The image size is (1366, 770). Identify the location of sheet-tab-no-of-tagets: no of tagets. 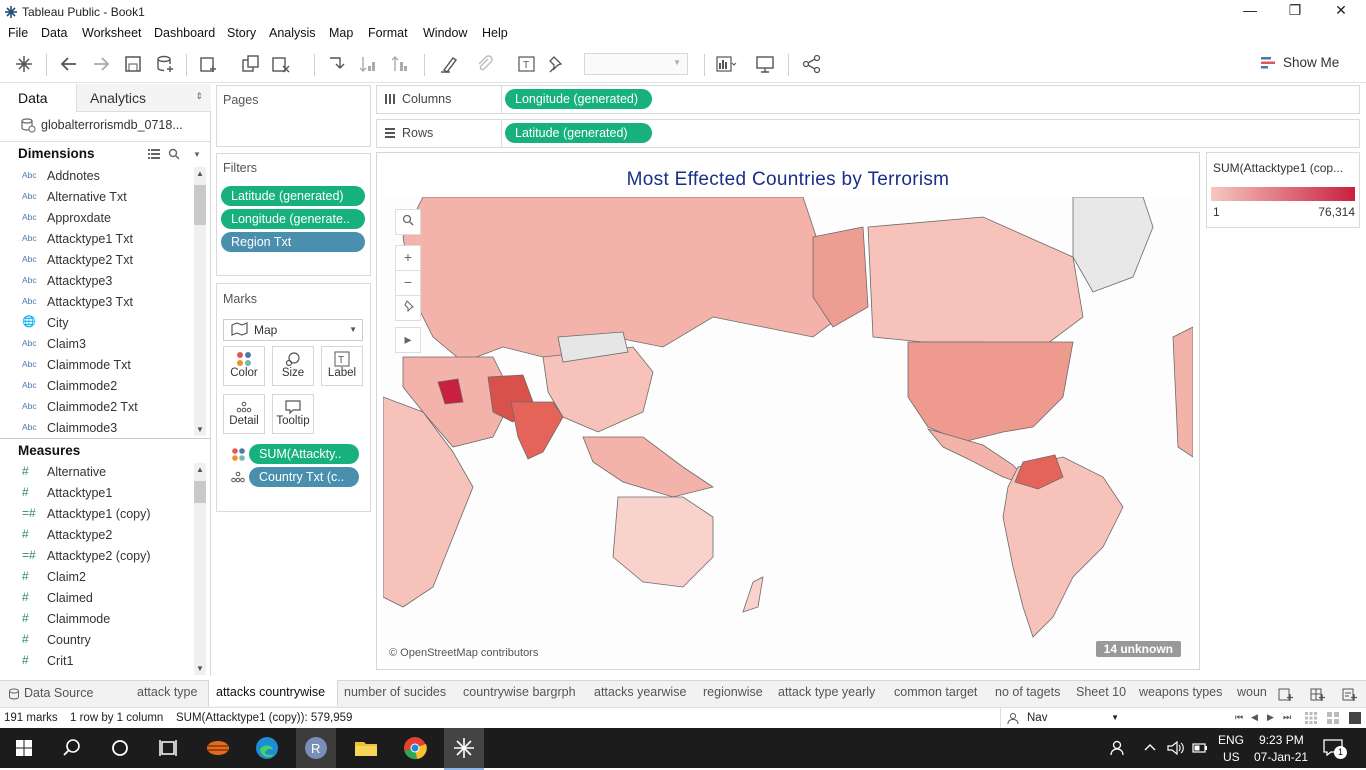
(1027, 692).